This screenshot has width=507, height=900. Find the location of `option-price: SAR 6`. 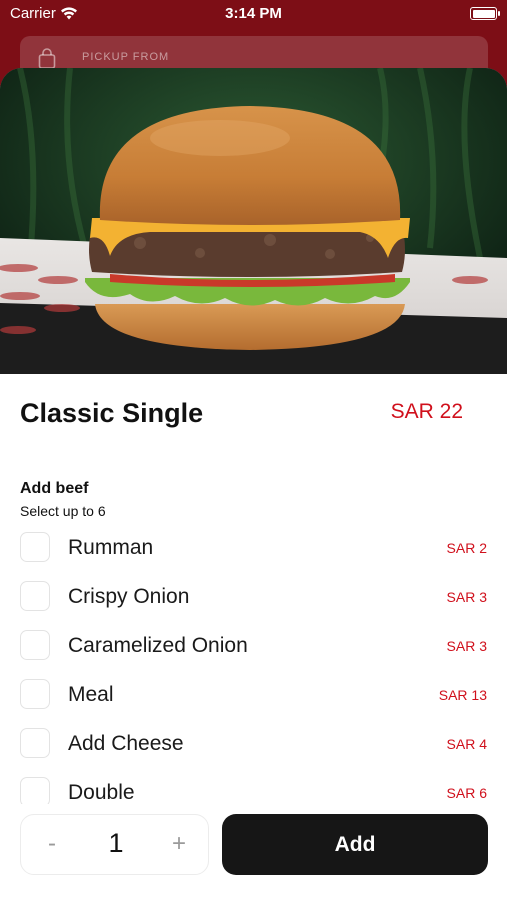

option-price: SAR 6 is located at coordinates (466, 793).